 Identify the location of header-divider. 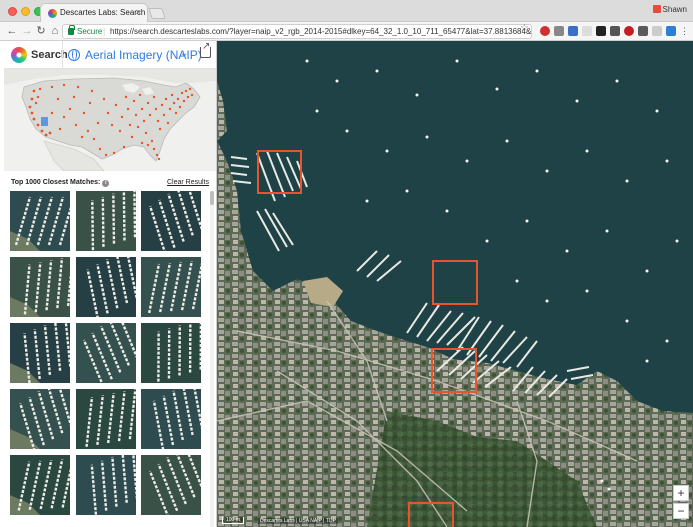
(62, 55).